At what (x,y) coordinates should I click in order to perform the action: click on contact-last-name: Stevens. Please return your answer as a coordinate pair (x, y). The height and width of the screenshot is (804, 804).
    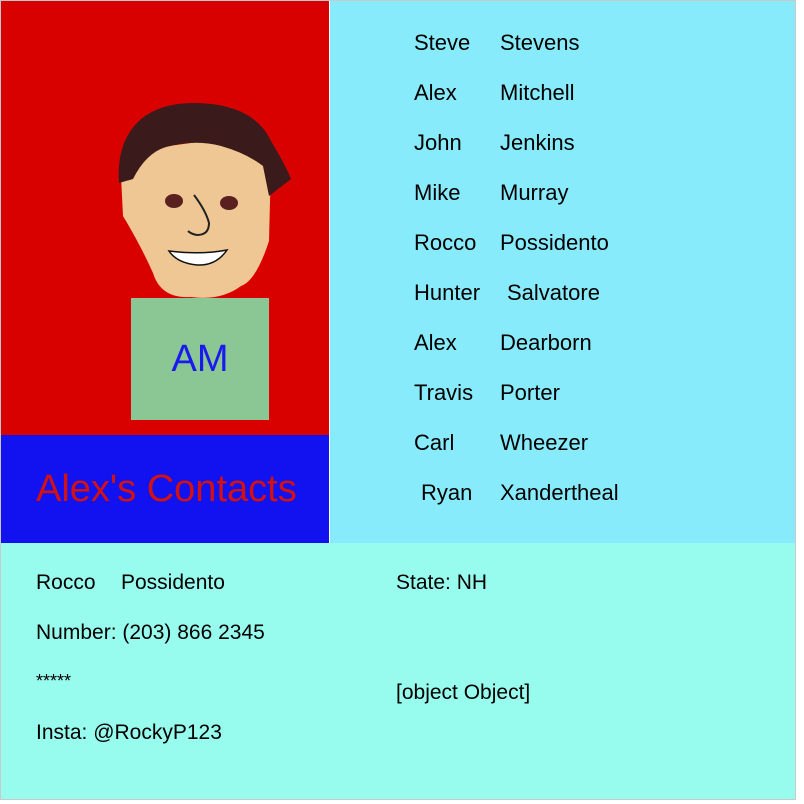
    Looking at the image, I should click on (540, 42).